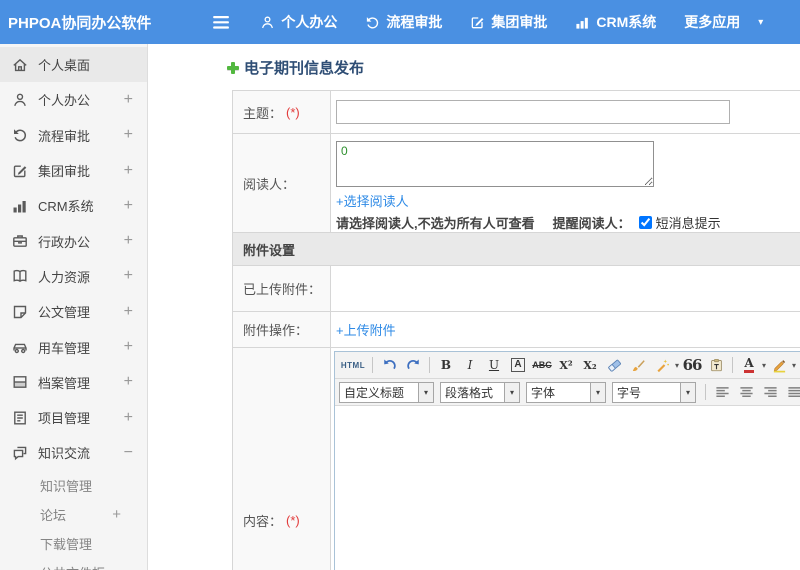  What do you see at coordinates (66, 544) in the screenshot?
I see `sidebar-subitem-download-mgmt-label: 下载管理` at bounding box center [66, 544].